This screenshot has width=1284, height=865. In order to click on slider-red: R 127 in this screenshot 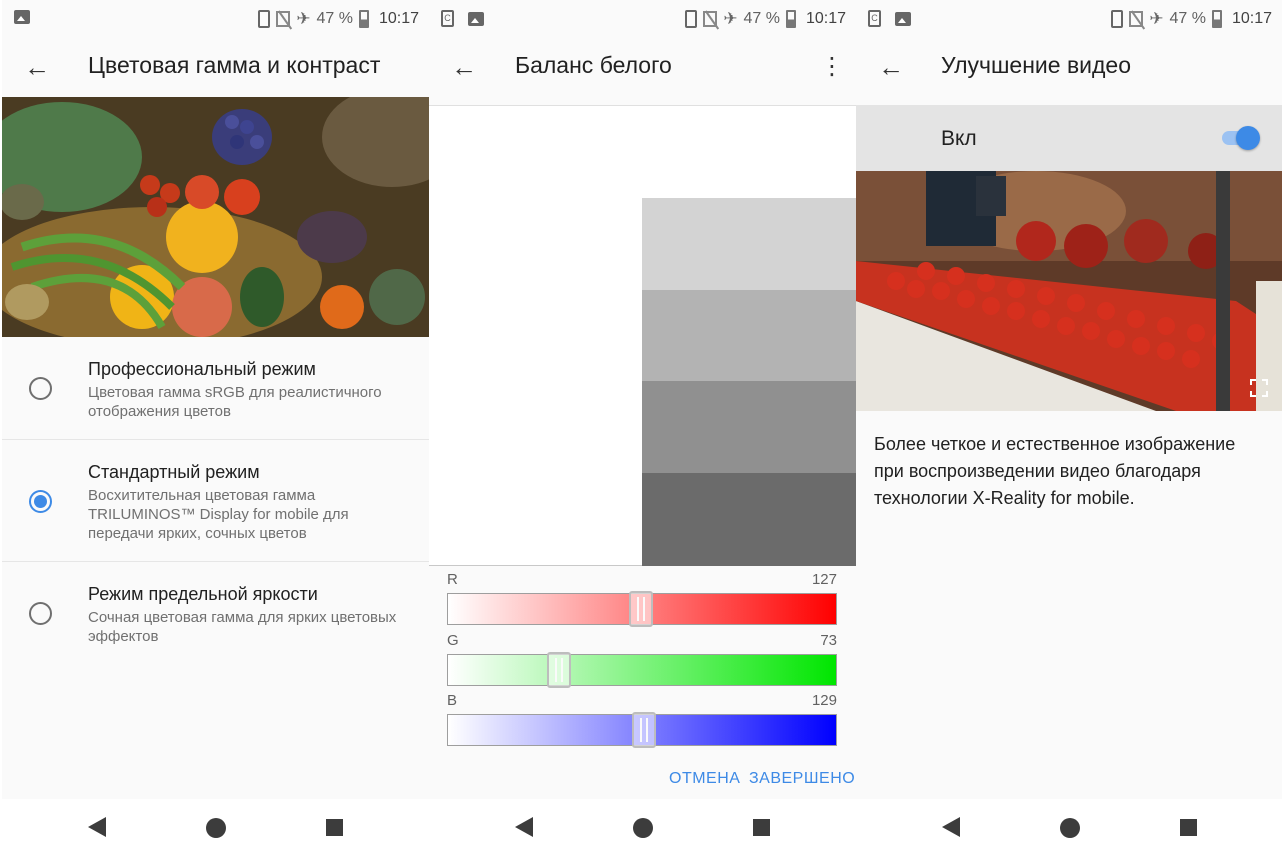, I will do `click(642, 599)`.